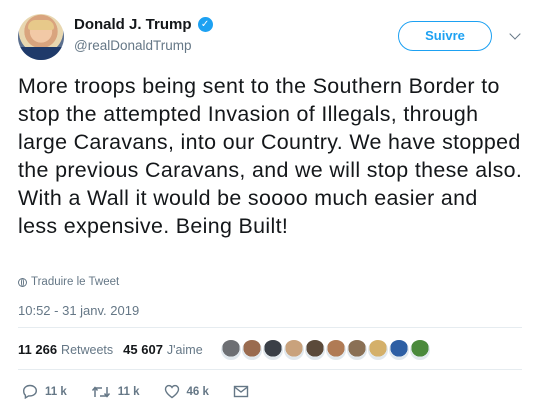 The height and width of the screenshot is (418, 540). Describe the element at coordinates (128, 391) in the screenshot. I see `retweet-count: 11 k` at that location.